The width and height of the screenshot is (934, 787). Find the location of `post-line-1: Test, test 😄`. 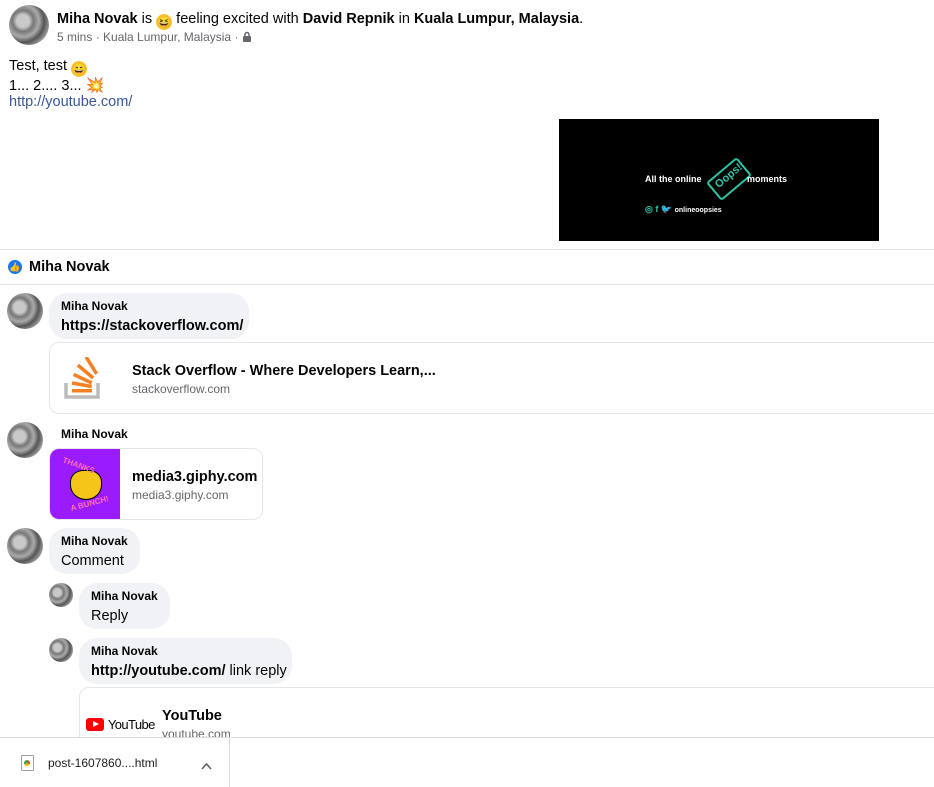

post-line-1: Test, test 😄 is located at coordinates (48, 67).